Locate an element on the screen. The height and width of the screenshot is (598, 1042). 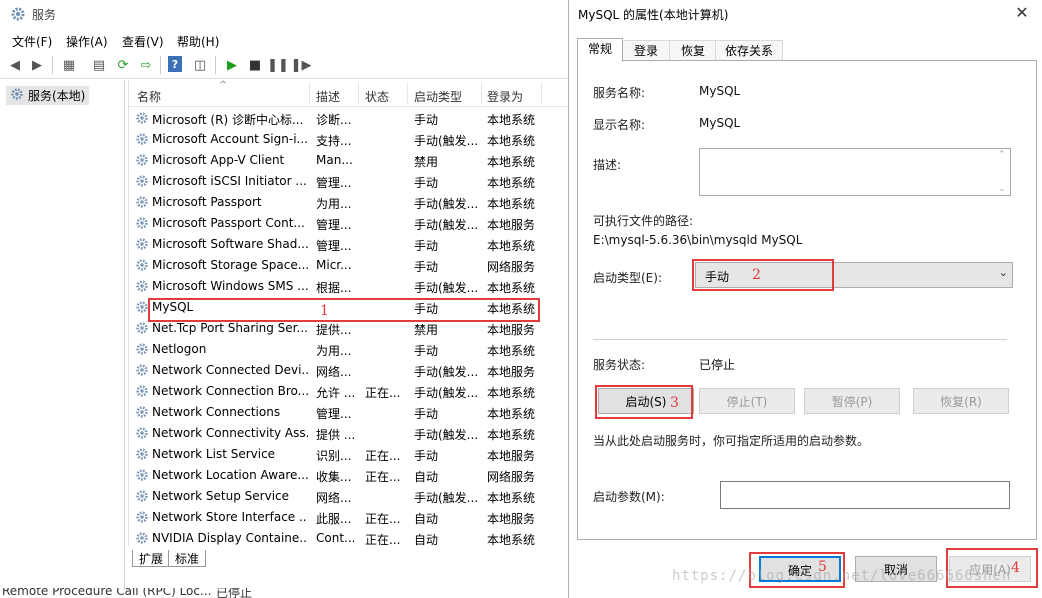
table-row: Network Setup Service 网络... 手动(触发... 本地系统 is located at coordinates (349, 496).